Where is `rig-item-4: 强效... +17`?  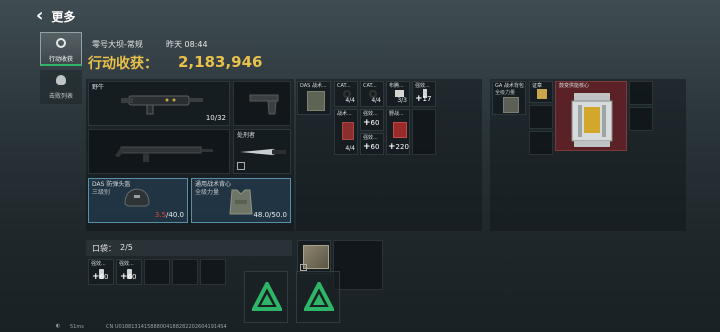
rig-item-4: 强效... +17 is located at coordinates (424, 94).